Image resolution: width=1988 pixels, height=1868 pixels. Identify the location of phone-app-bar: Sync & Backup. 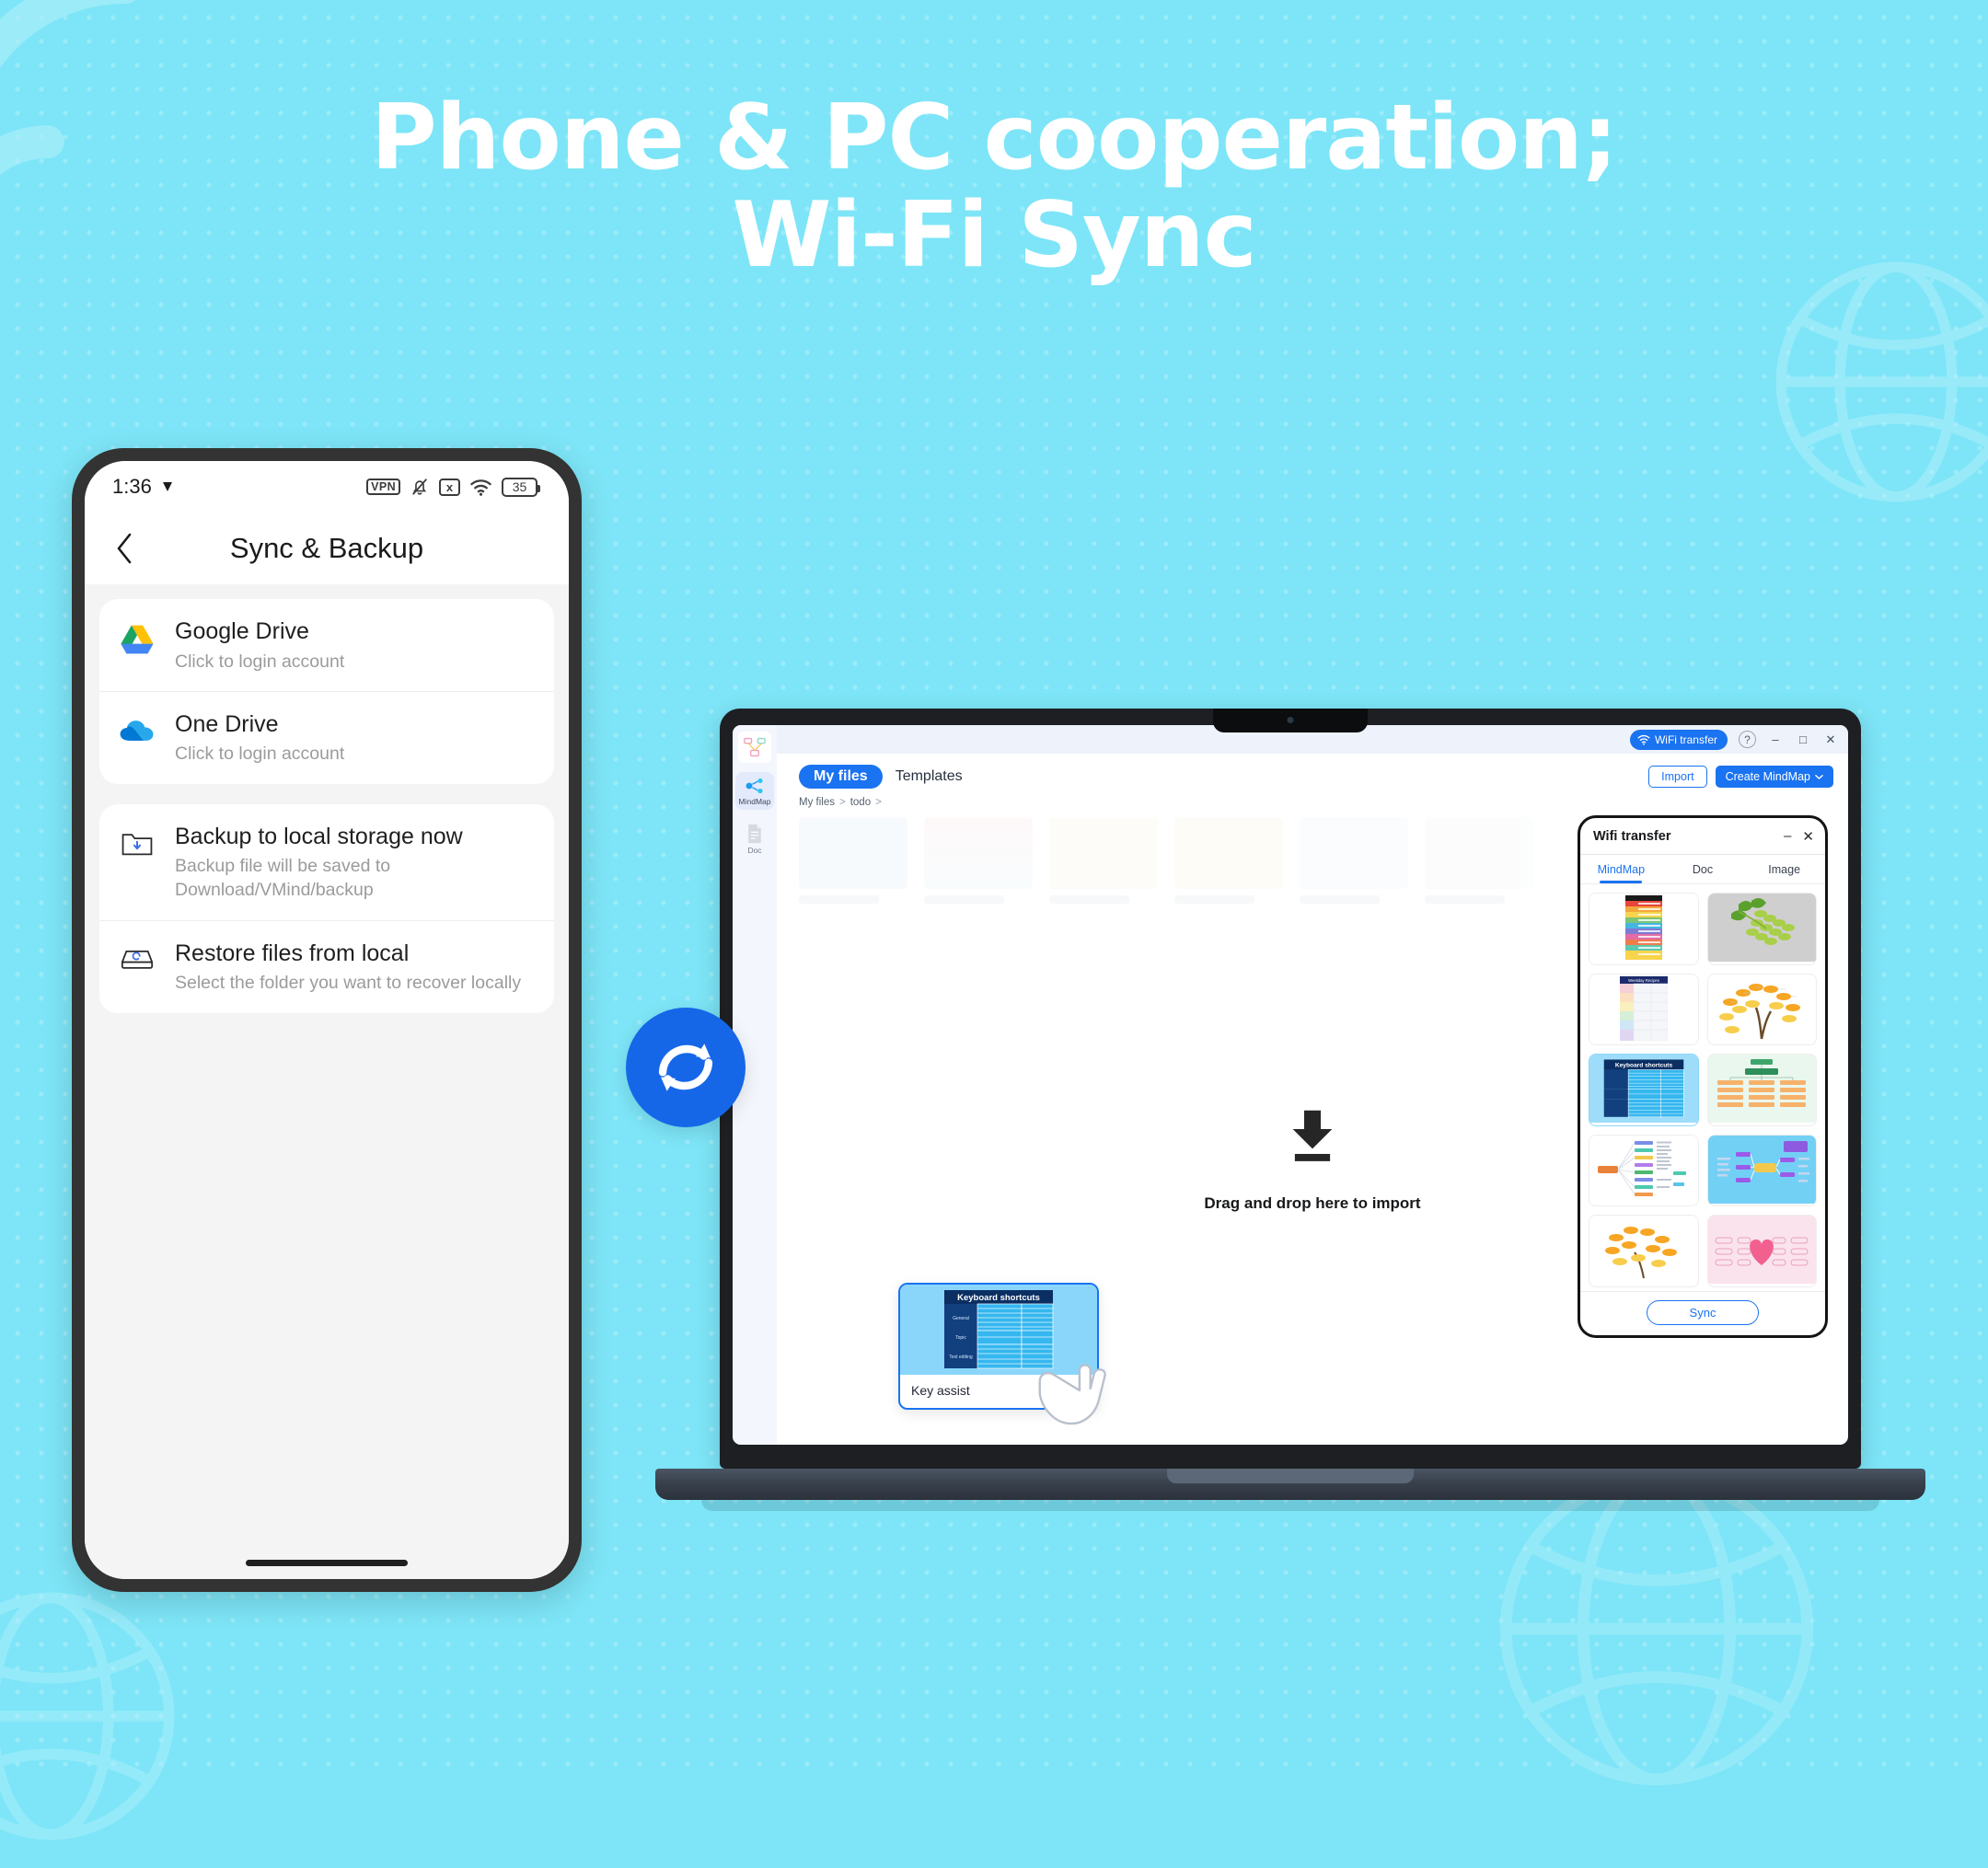
(327, 548).